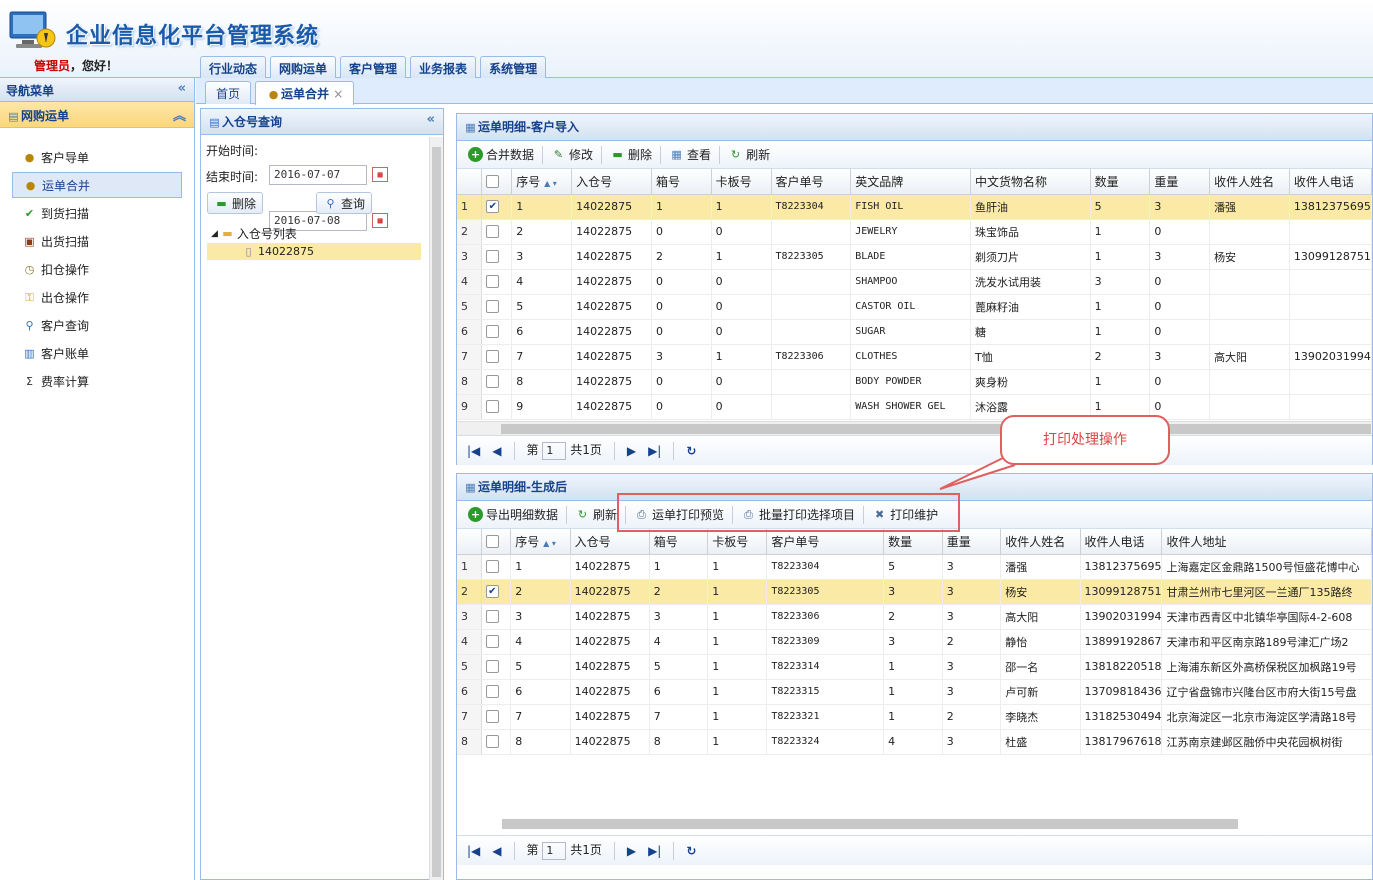 The width and height of the screenshot is (1373, 880). What do you see at coordinates (182, 88) in the screenshot?
I see `collapse-left-icon: «` at bounding box center [182, 88].